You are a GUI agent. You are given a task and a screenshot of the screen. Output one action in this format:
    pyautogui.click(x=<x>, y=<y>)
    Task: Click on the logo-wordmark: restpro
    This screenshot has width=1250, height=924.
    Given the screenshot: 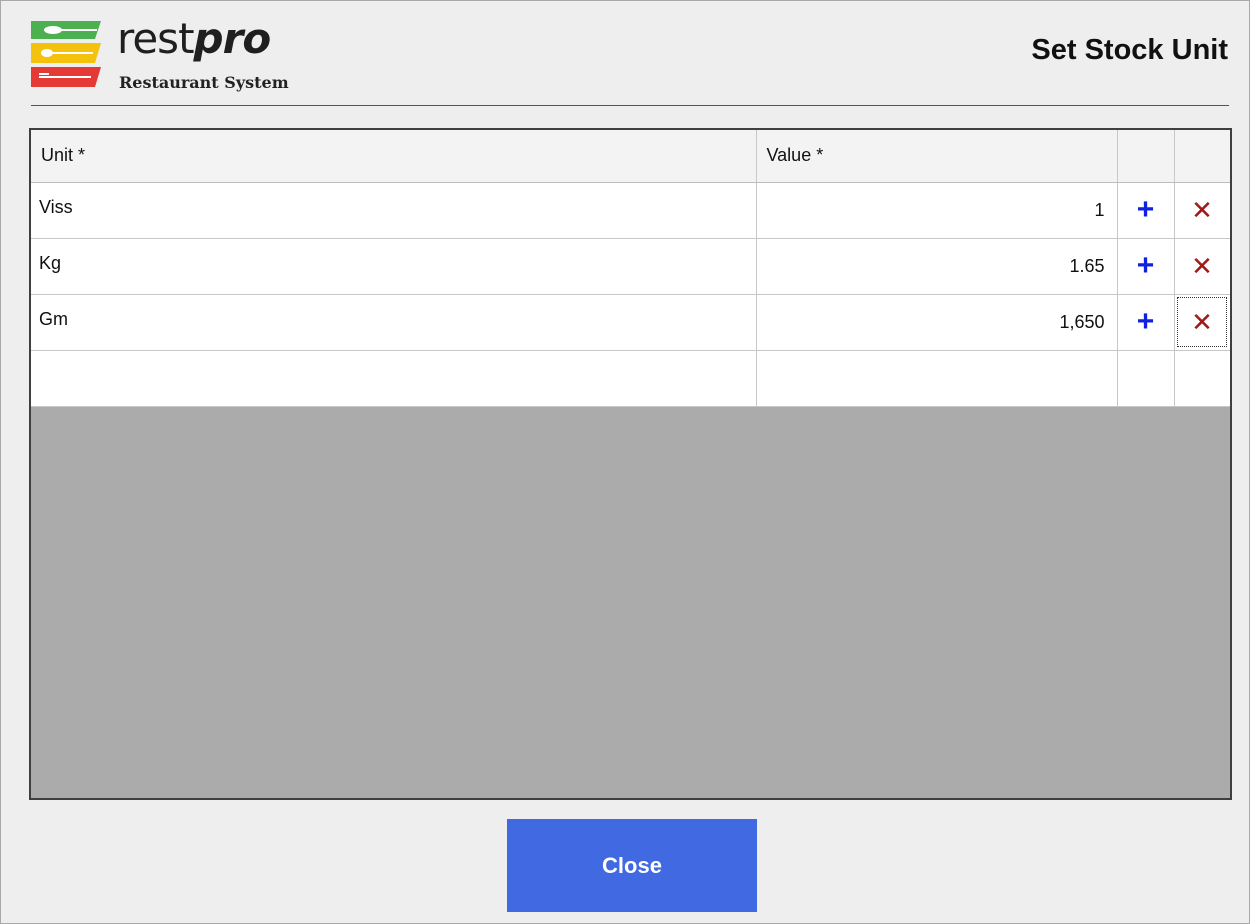 What is the action you would take?
    pyautogui.click(x=194, y=38)
    